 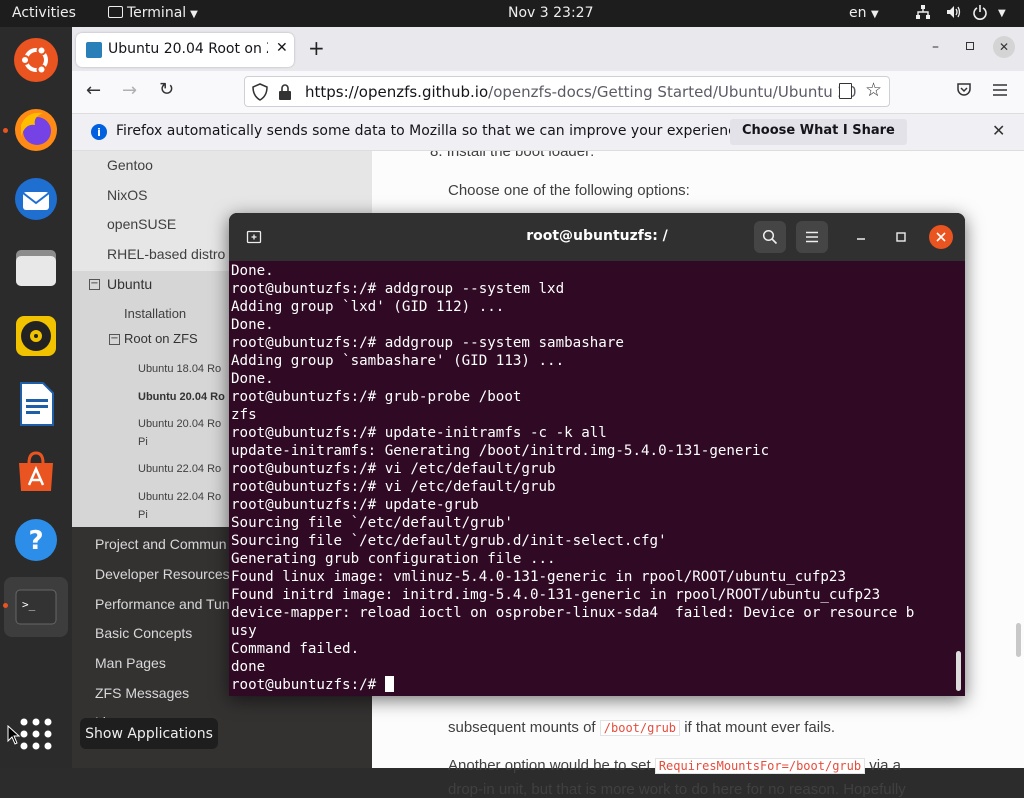 I want to click on libreoffice-writer-icon, so click(x=36, y=404).